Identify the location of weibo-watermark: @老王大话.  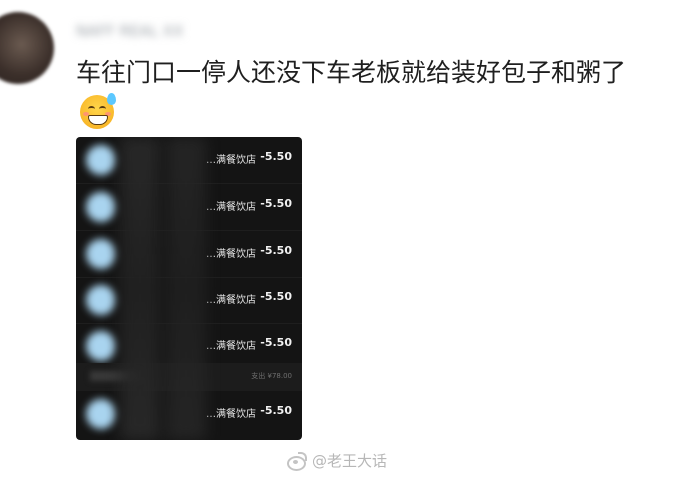
(336, 460).